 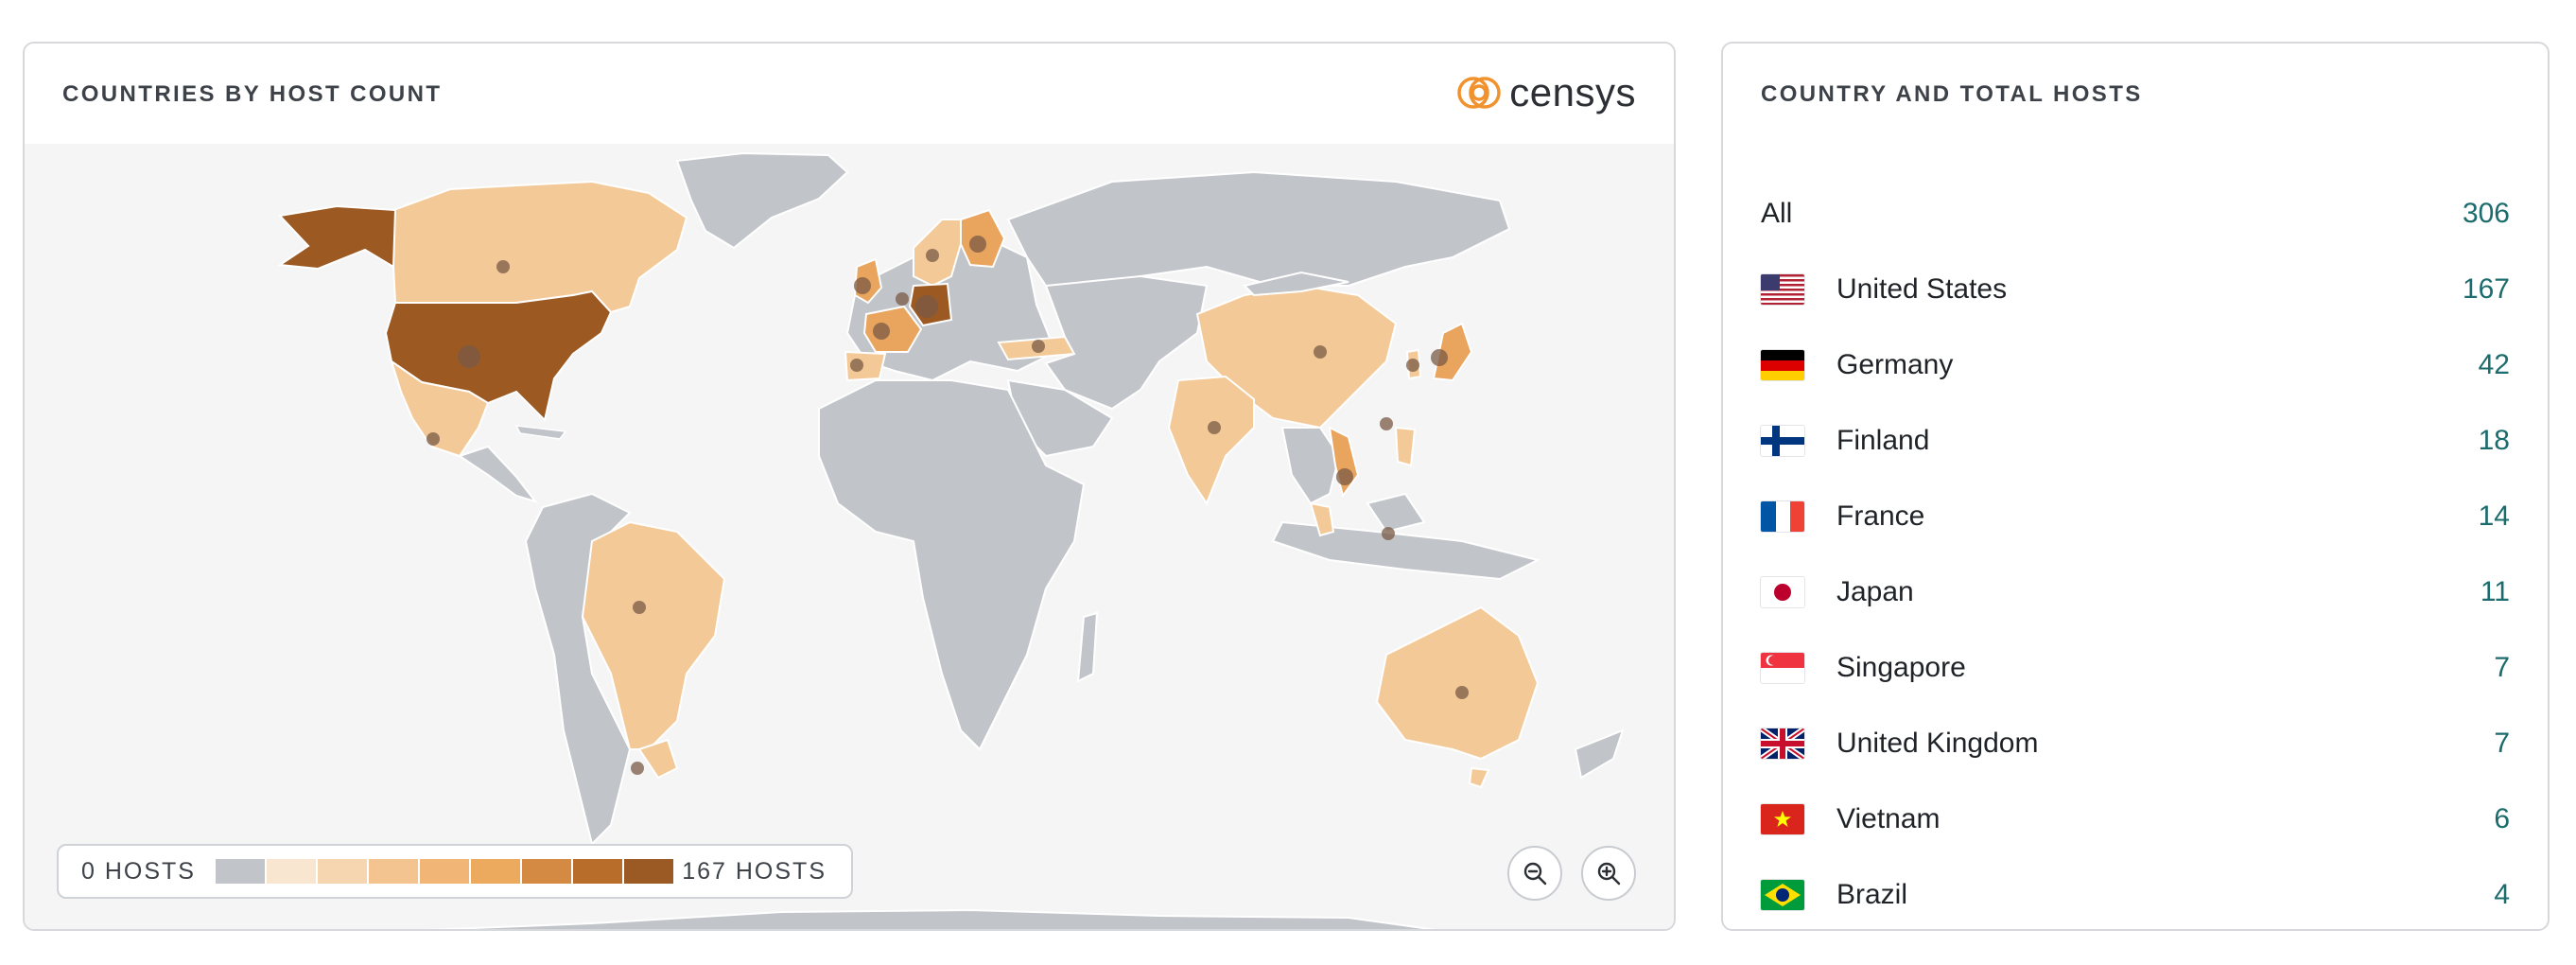 What do you see at coordinates (1782, 592) in the screenshot?
I see `jp-flag-icon` at bounding box center [1782, 592].